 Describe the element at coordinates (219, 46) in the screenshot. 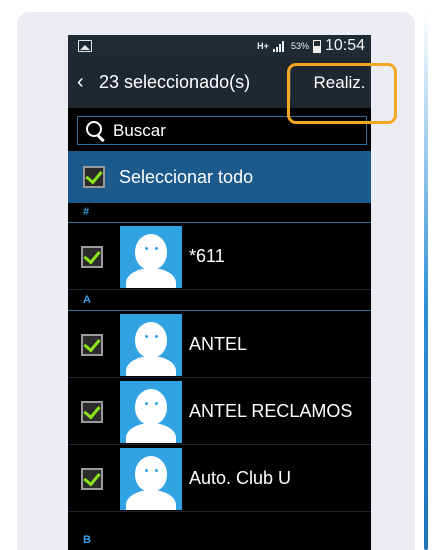

I see `status-bar: H+ 53% 10:54` at that location.